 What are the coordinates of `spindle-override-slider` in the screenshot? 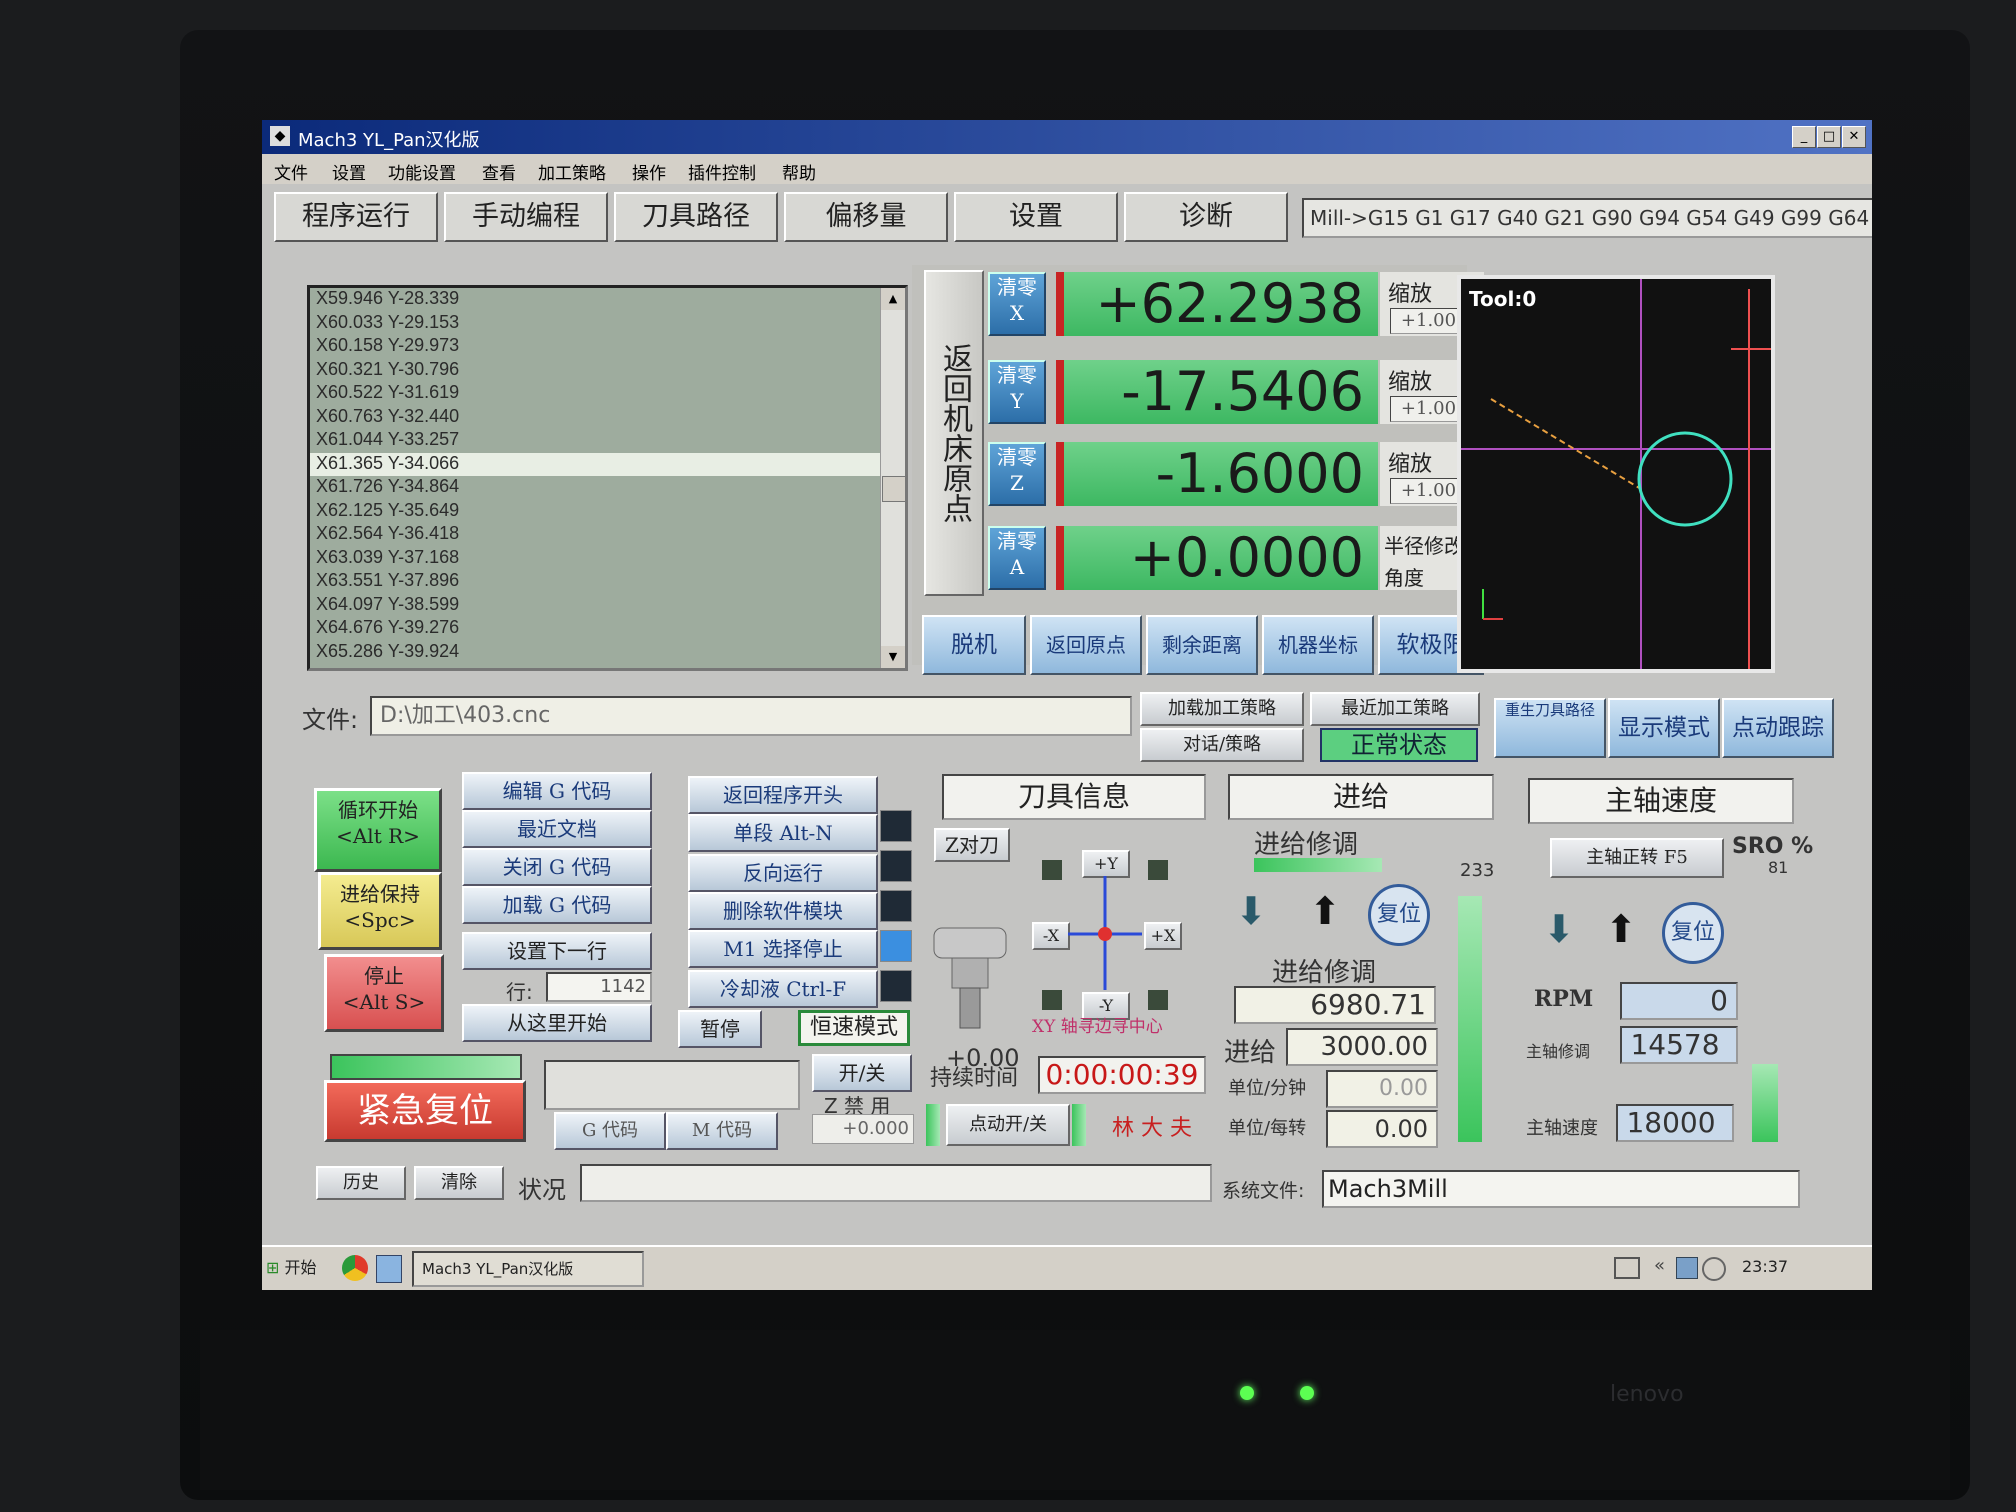 It's located at (1765, 1103).